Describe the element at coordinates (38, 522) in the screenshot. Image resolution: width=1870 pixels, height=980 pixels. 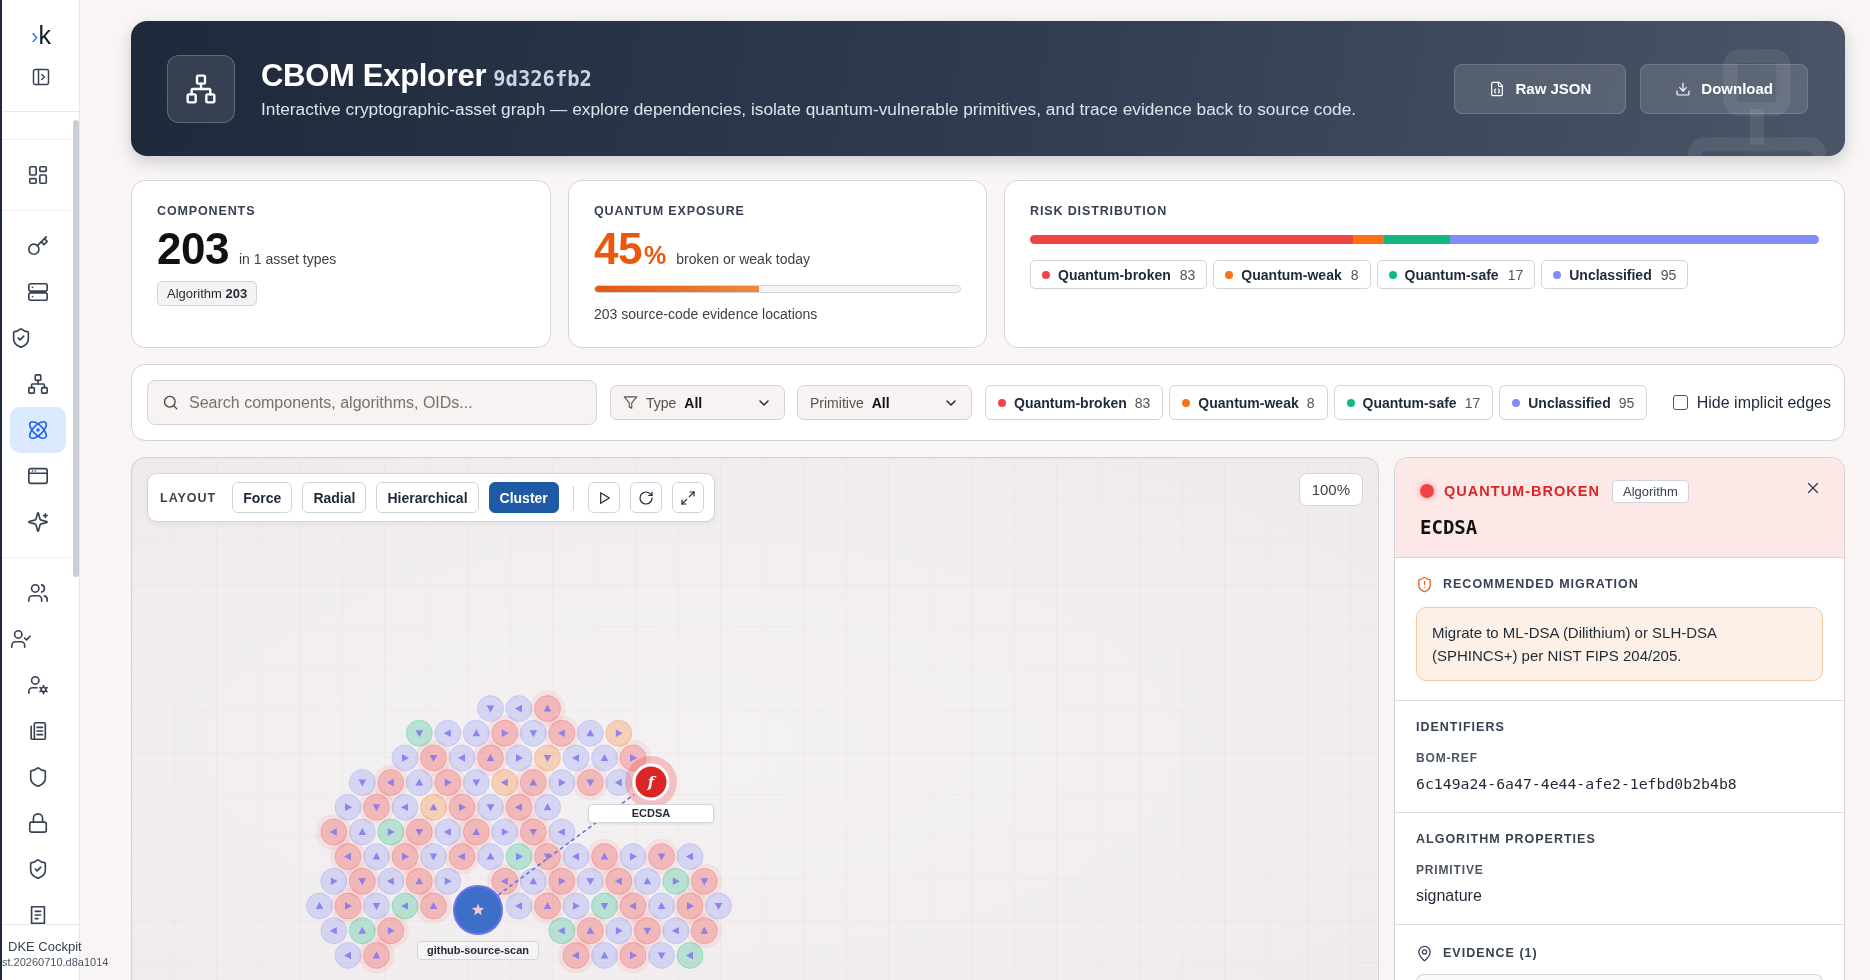
I see `sparkles-icon` at that location.